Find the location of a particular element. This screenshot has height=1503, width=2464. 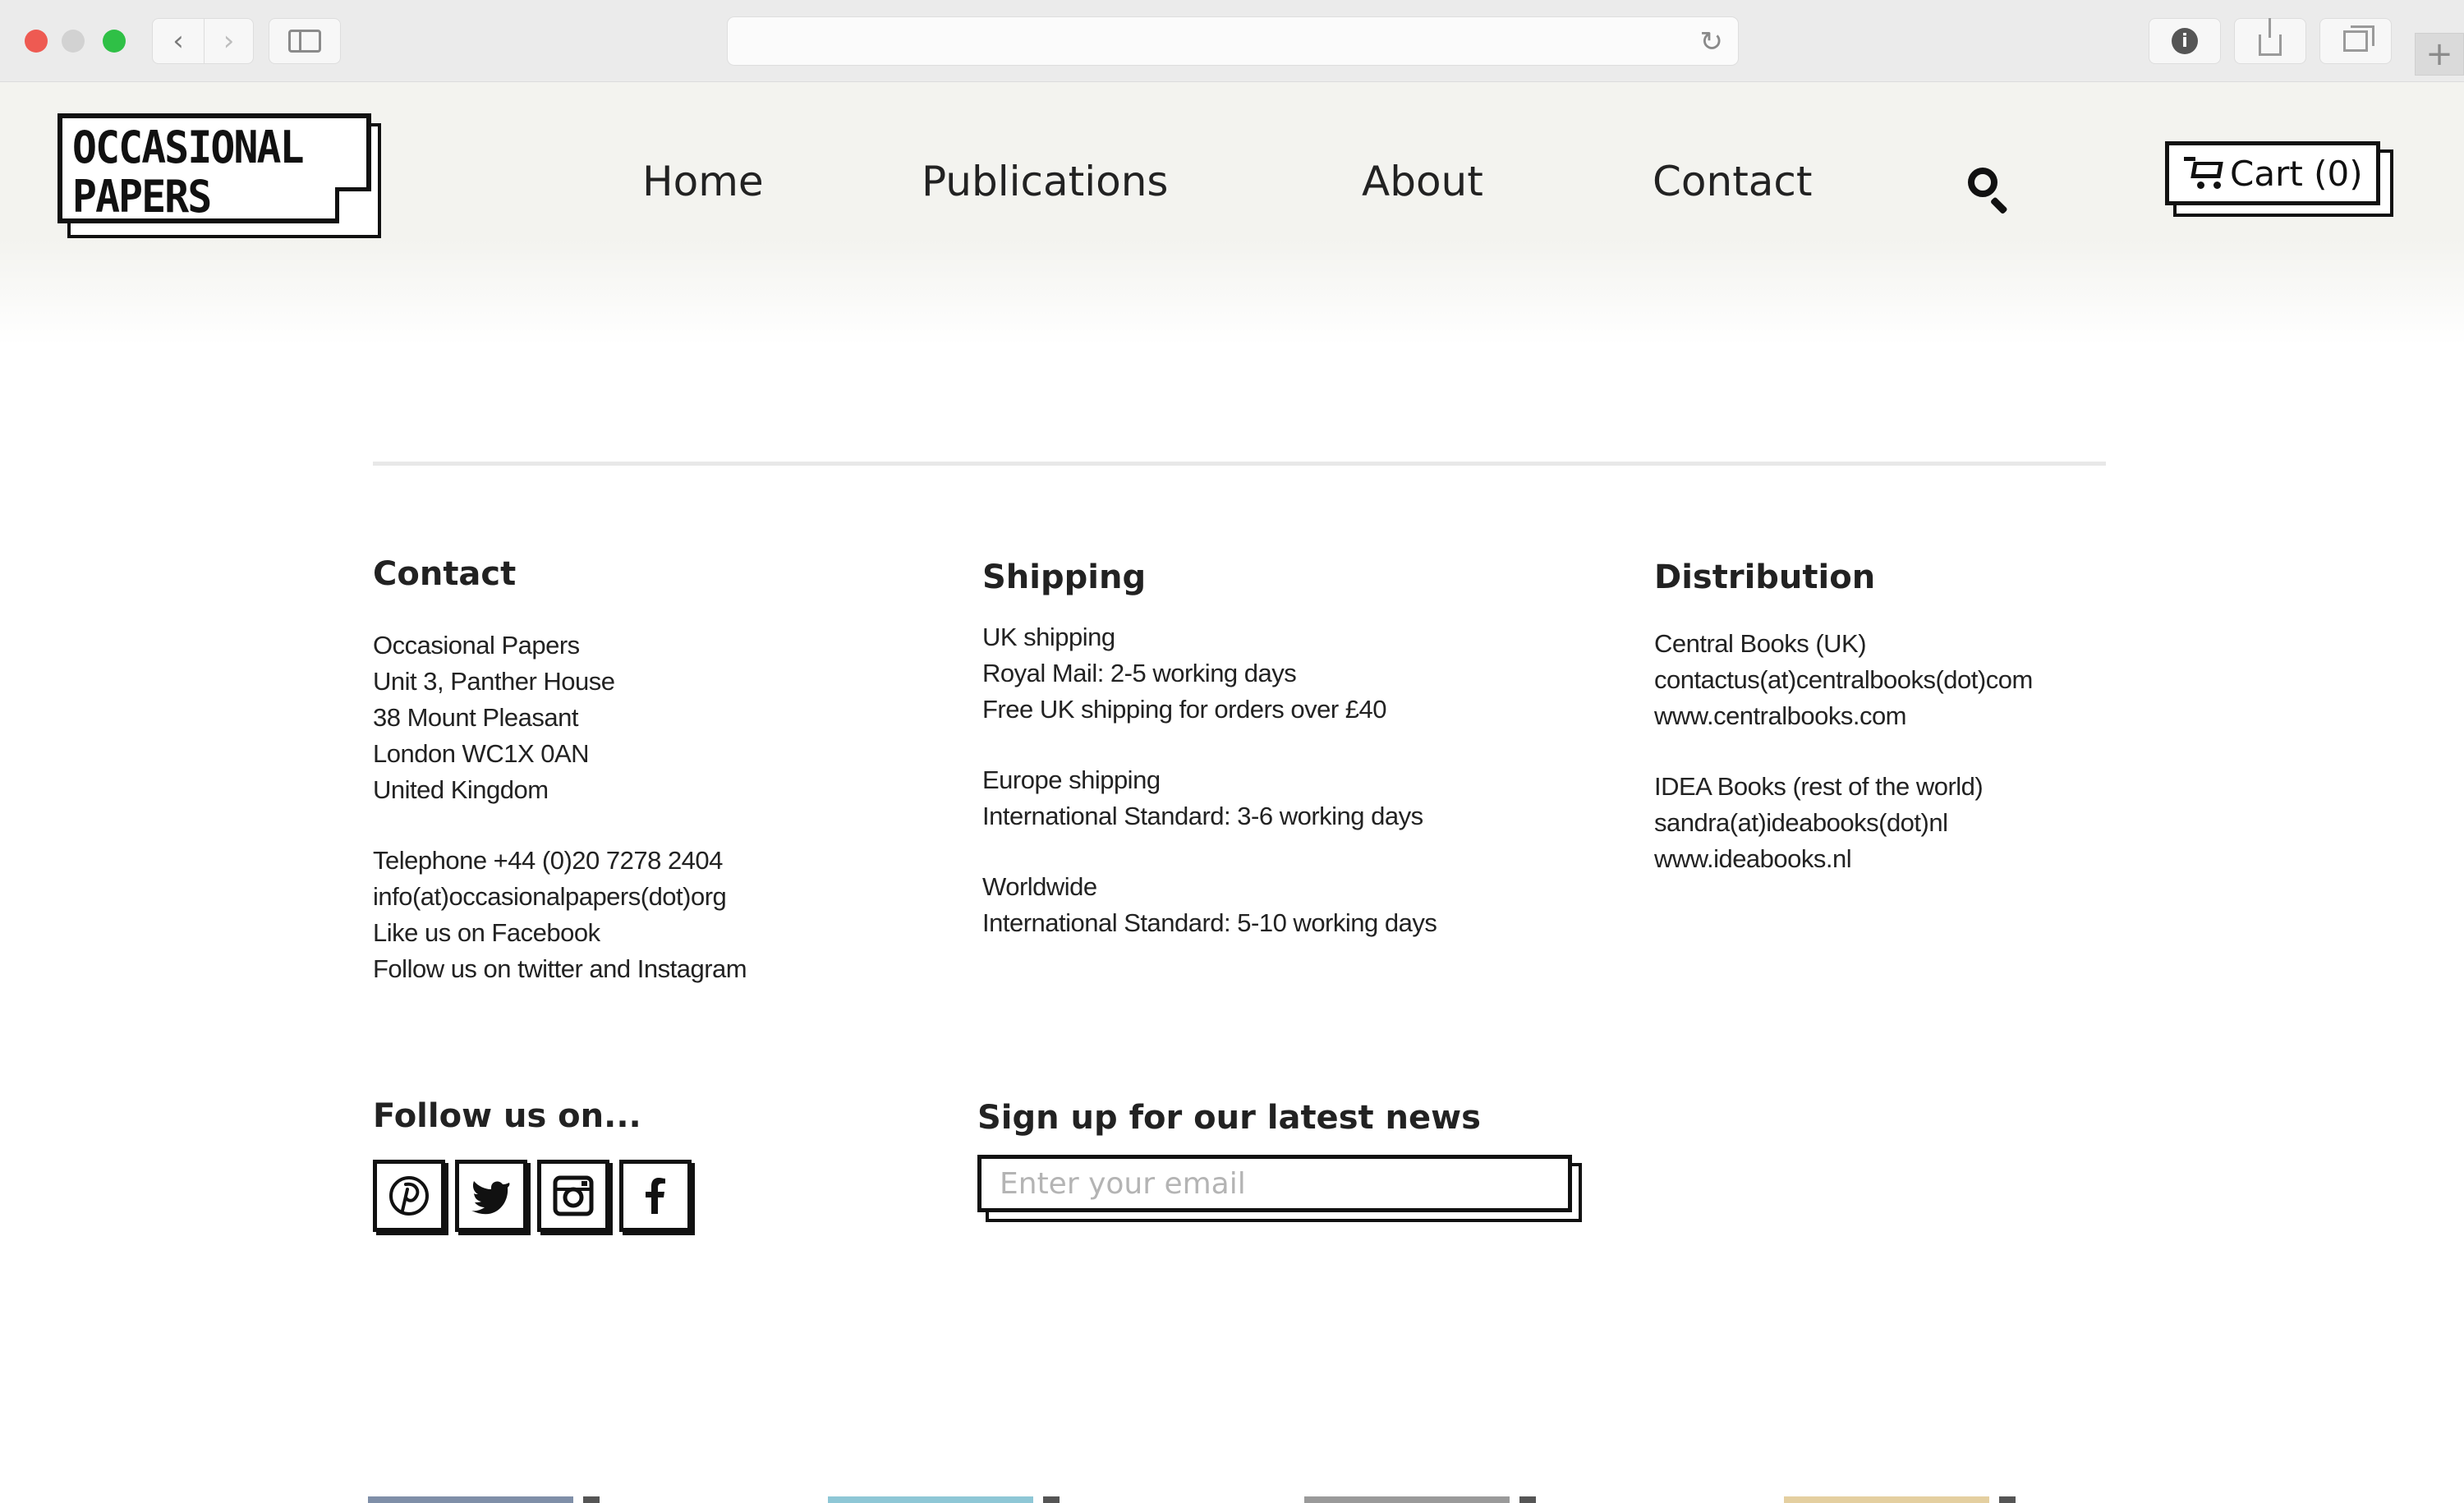

show-tabs-button is located at coordinates (2355, 41).